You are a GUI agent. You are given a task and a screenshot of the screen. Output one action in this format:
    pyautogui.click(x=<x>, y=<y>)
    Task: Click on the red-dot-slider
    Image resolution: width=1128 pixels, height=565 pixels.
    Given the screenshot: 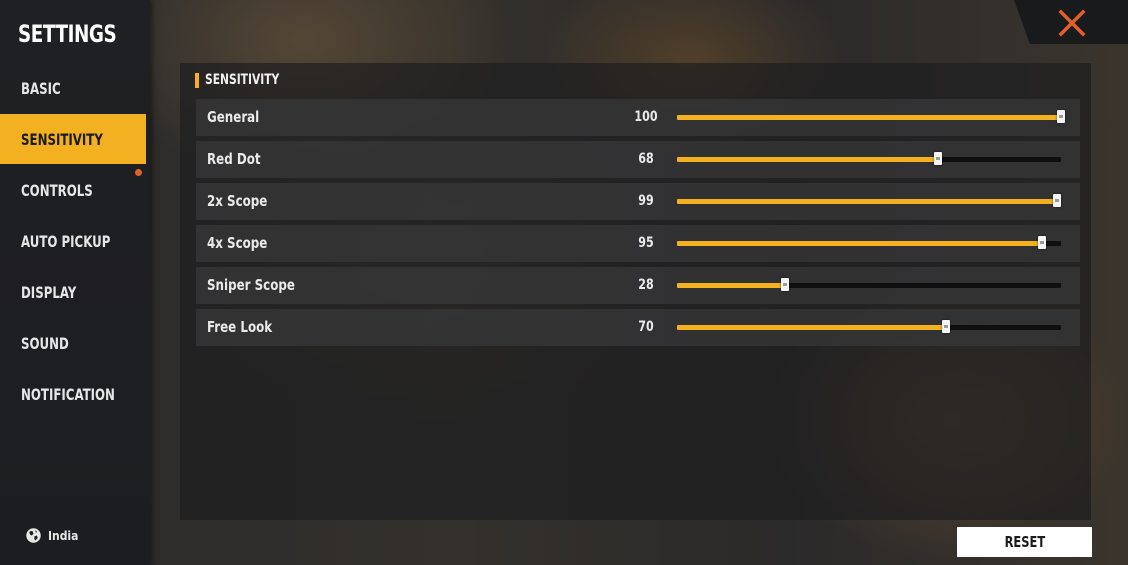 What is the action you would take?
    pyautogui.click(x=869, y=158)
    